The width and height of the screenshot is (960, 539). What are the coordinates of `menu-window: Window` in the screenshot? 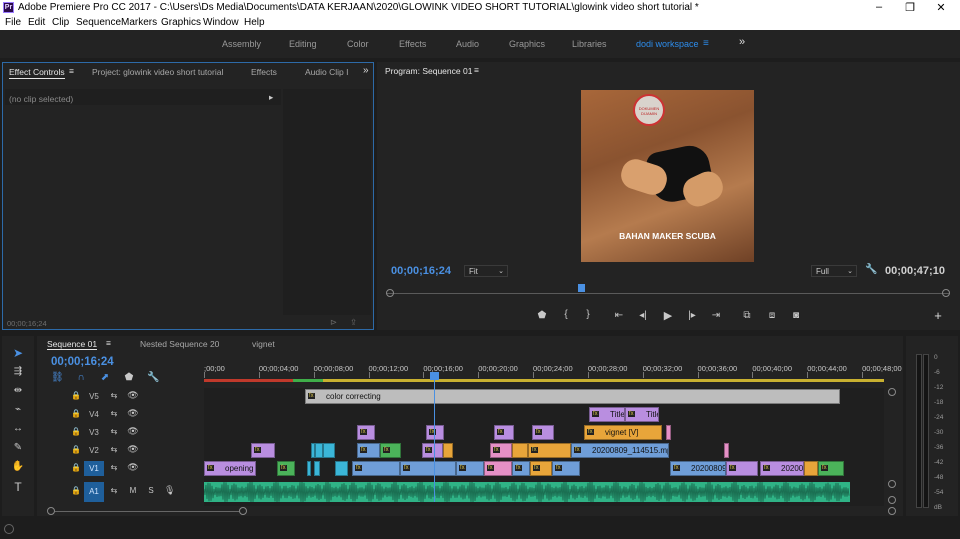 It's located at (221, 22).